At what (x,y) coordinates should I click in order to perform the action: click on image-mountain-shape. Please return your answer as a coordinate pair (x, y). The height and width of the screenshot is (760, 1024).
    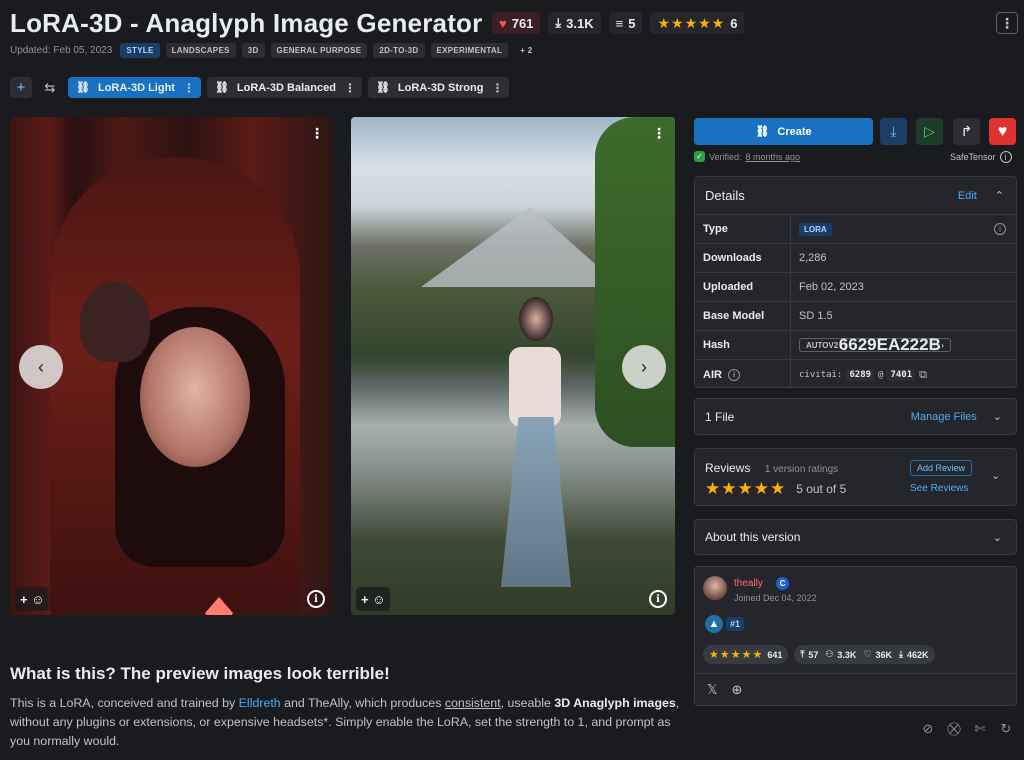
    Looking at the image, I should click on (521, 247).